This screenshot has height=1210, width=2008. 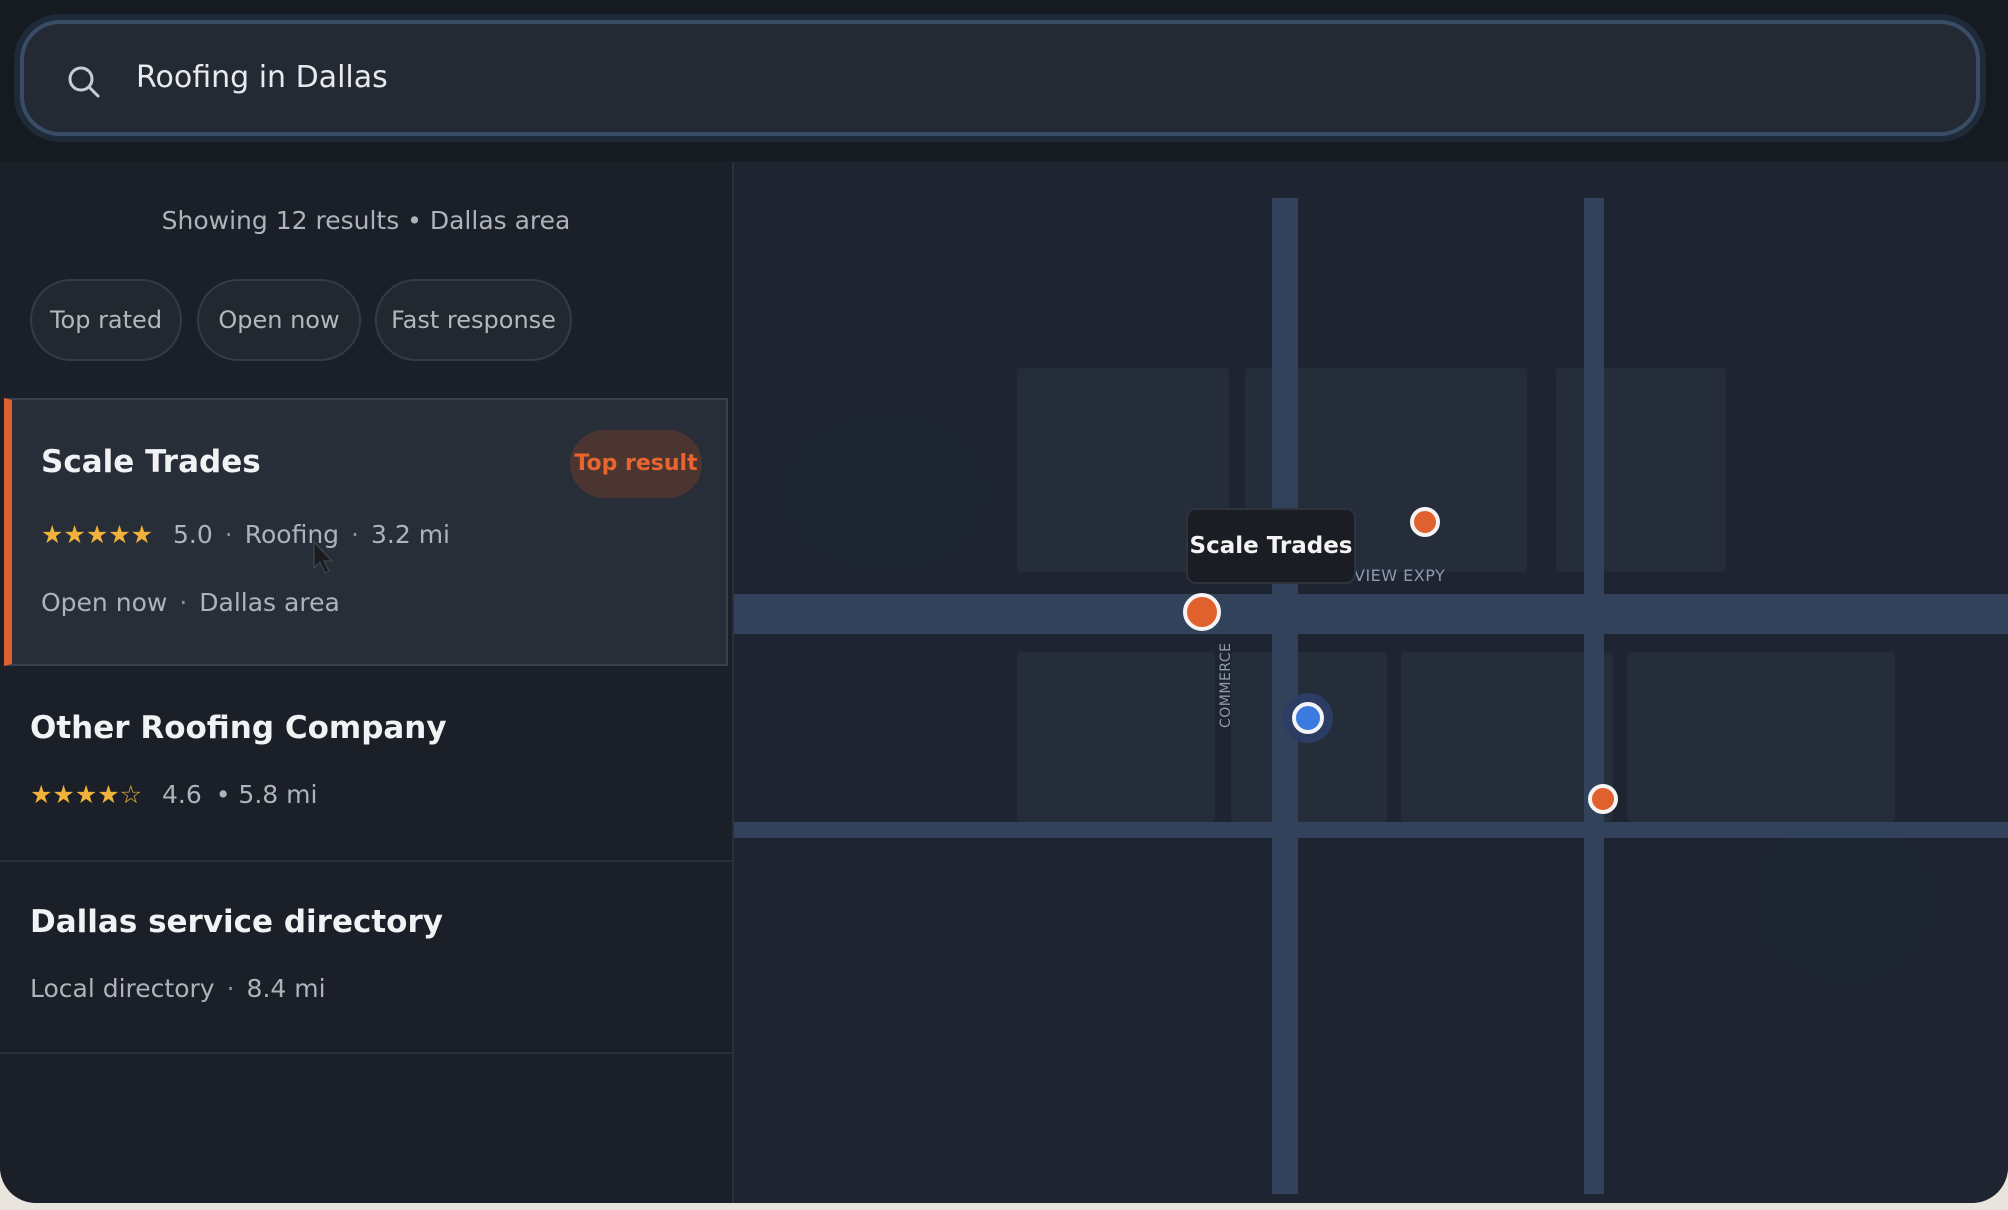 I want to click on map-road-view-expy, so click(x=1371, y=614).